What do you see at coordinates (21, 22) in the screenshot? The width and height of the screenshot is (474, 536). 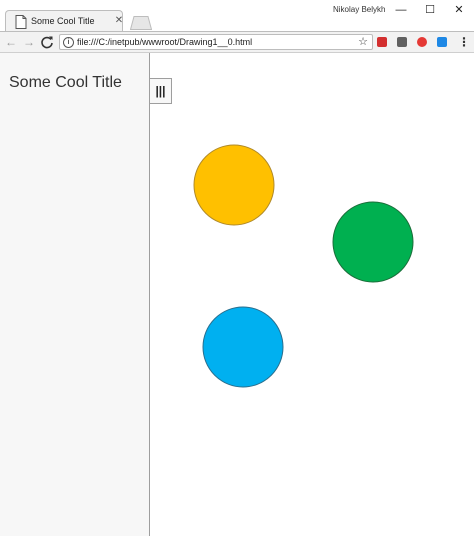 I see `page-icon` at bounding box center [21, 22].